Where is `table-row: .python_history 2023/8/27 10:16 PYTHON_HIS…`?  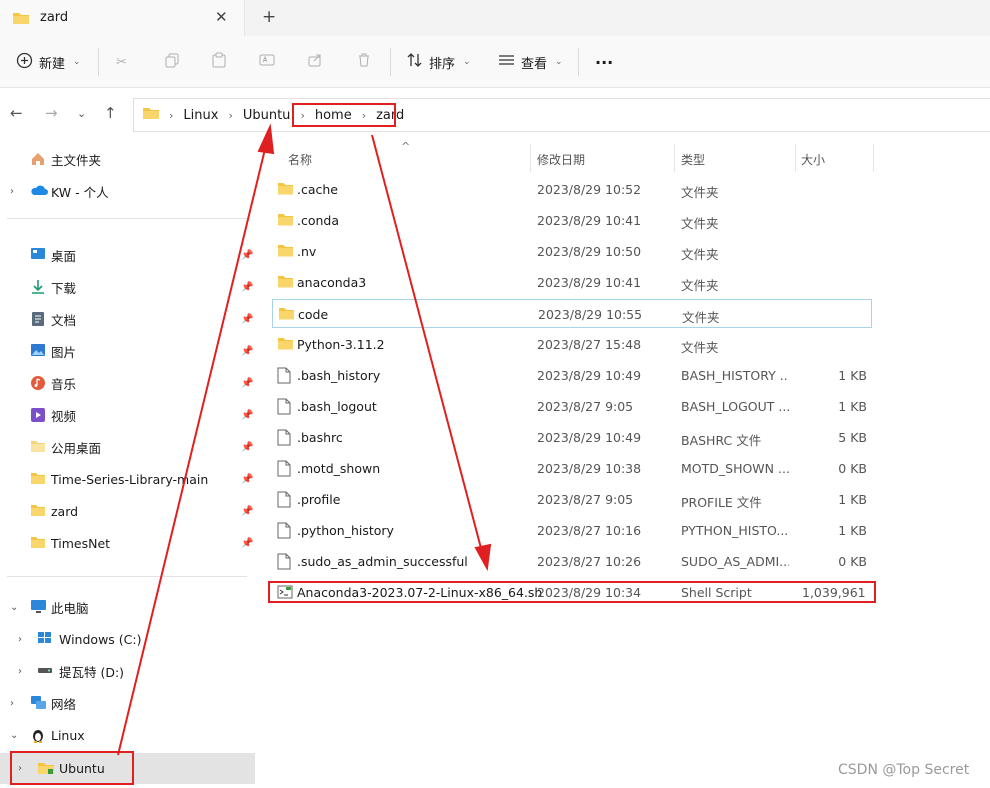 table-row: .python_history 2023/8/27 10:16 PYTHON_HIS… is located at coordinates (572, 530).